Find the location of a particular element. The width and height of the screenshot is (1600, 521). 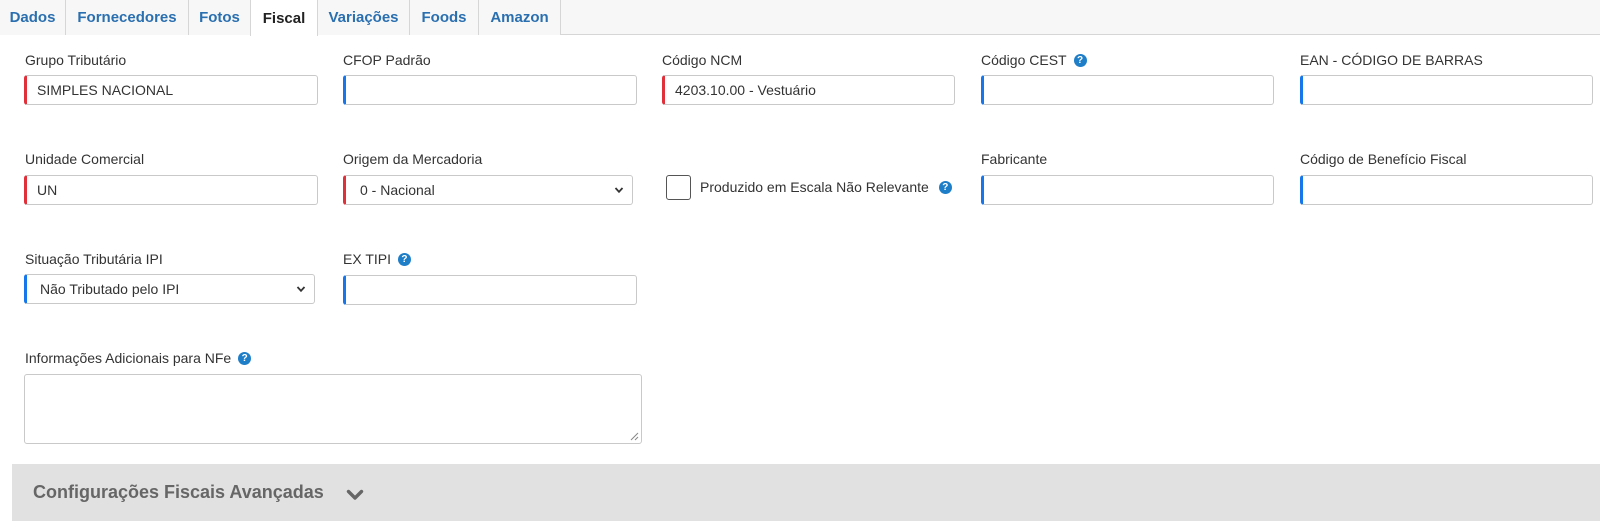

advanced-fiscal-settings-toggle: Configurações Fiscais Avançadas is located at coordinates (806, 492).